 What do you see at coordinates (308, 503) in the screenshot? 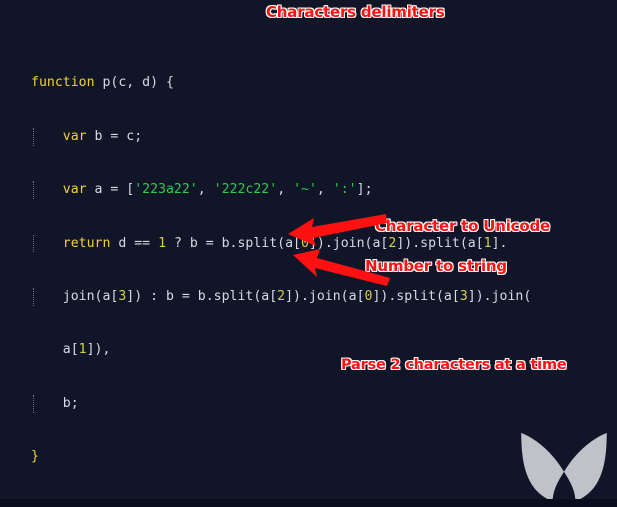
I see `bottom-edge` at bounding box center [308, 503].